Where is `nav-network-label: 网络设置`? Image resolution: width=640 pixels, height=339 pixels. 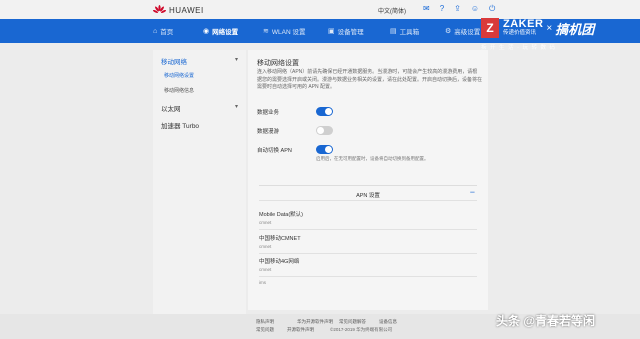
nav-network-label: 网络设置 is located at coordinates (225, 32).